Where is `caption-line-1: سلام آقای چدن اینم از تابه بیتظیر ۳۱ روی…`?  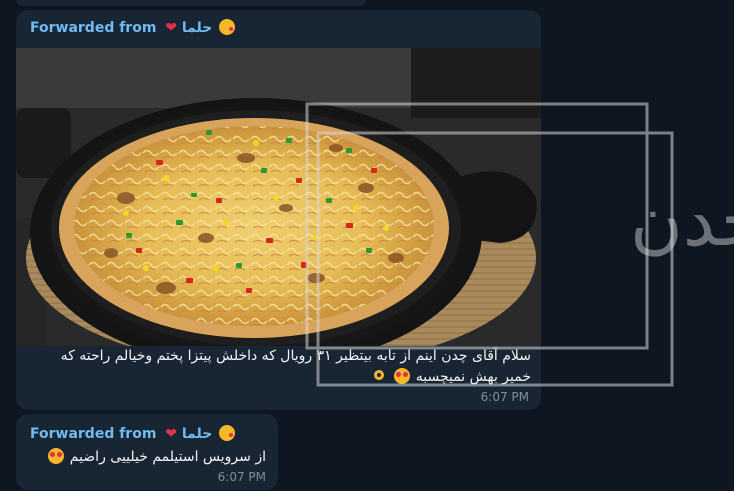 caption-line-1: سلام آقای چدن اینم از تابه بیتظیر ۳۱ روی… is located at coordinates (295, 356).